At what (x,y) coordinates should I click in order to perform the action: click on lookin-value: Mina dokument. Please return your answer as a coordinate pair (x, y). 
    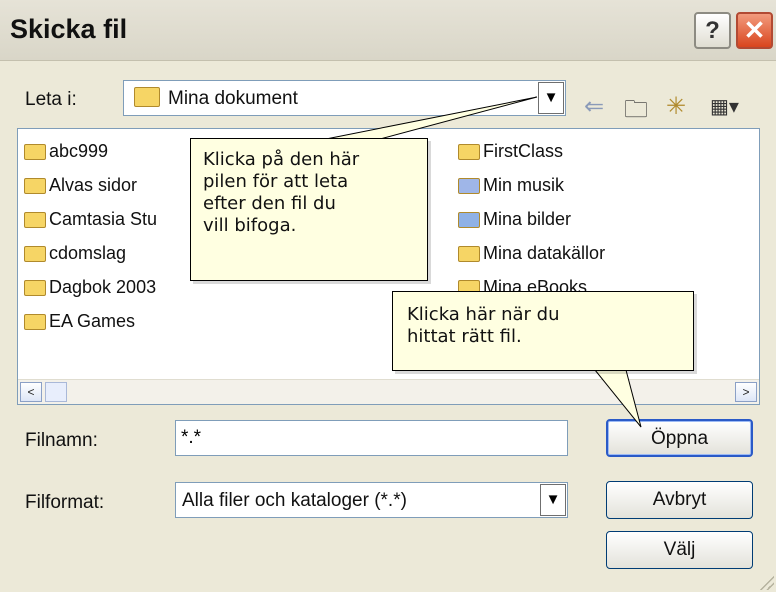
    Looking at the image, I should click on (233, 98).